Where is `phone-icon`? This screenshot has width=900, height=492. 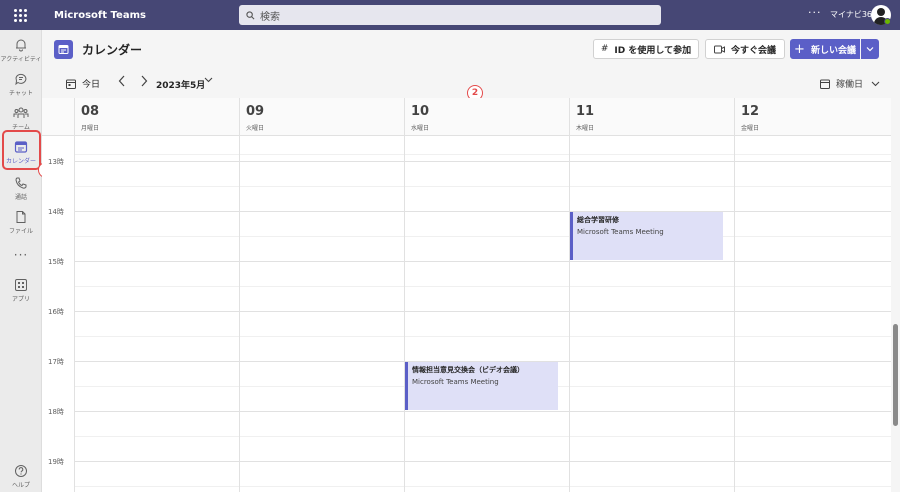
phone-icon is located at coordinates (21, 183).